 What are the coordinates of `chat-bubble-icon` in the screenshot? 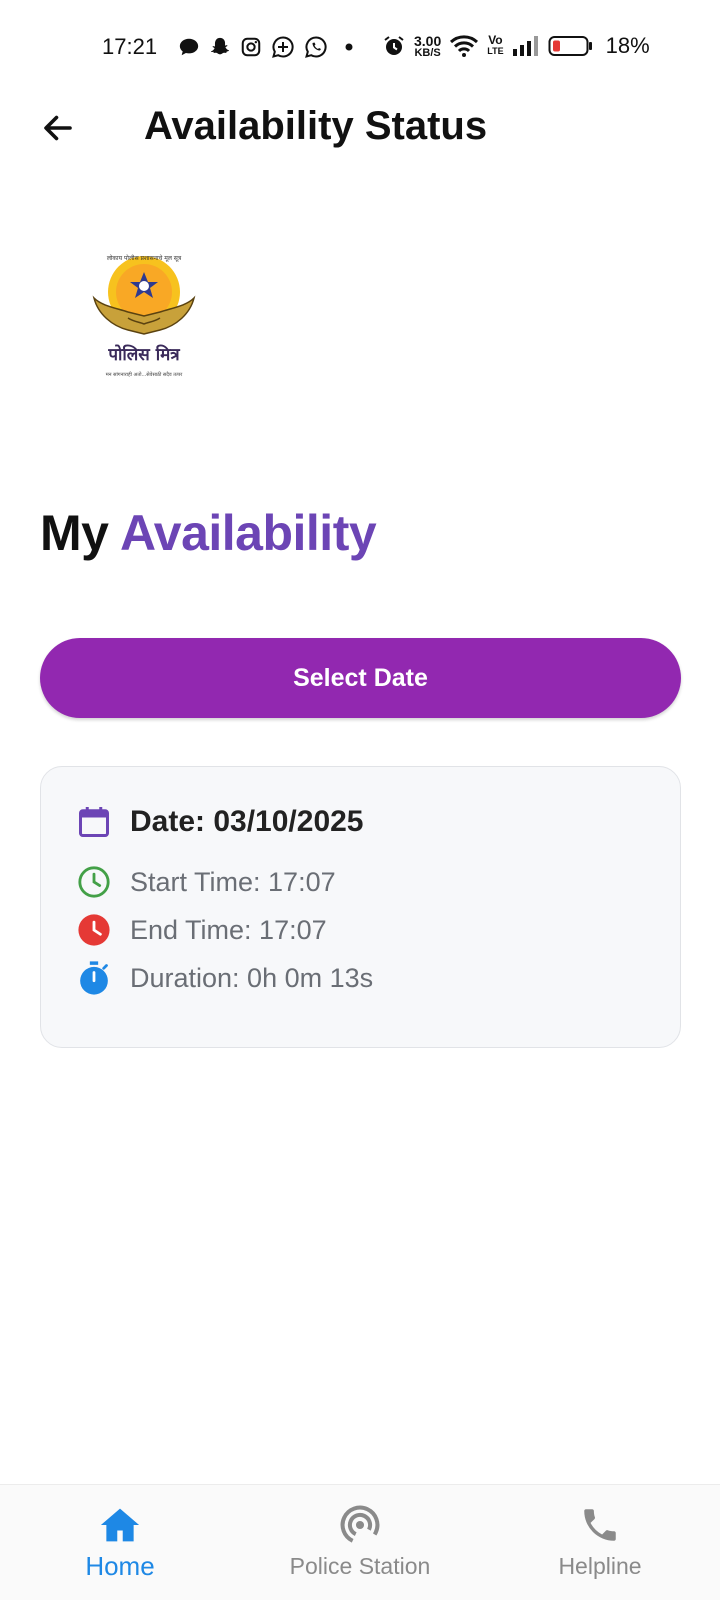 It's located at (189, 47).